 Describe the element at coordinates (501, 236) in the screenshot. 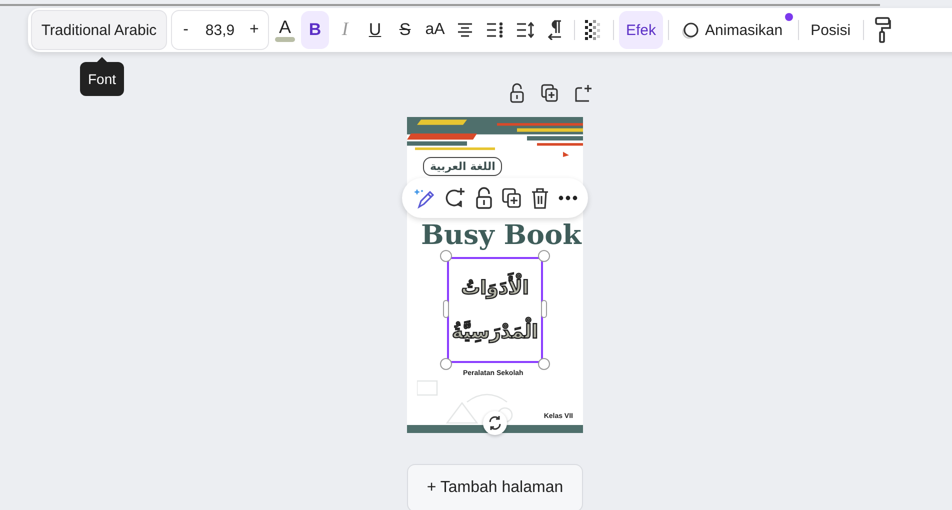

I see `cover-title: Busy Book` at that location.